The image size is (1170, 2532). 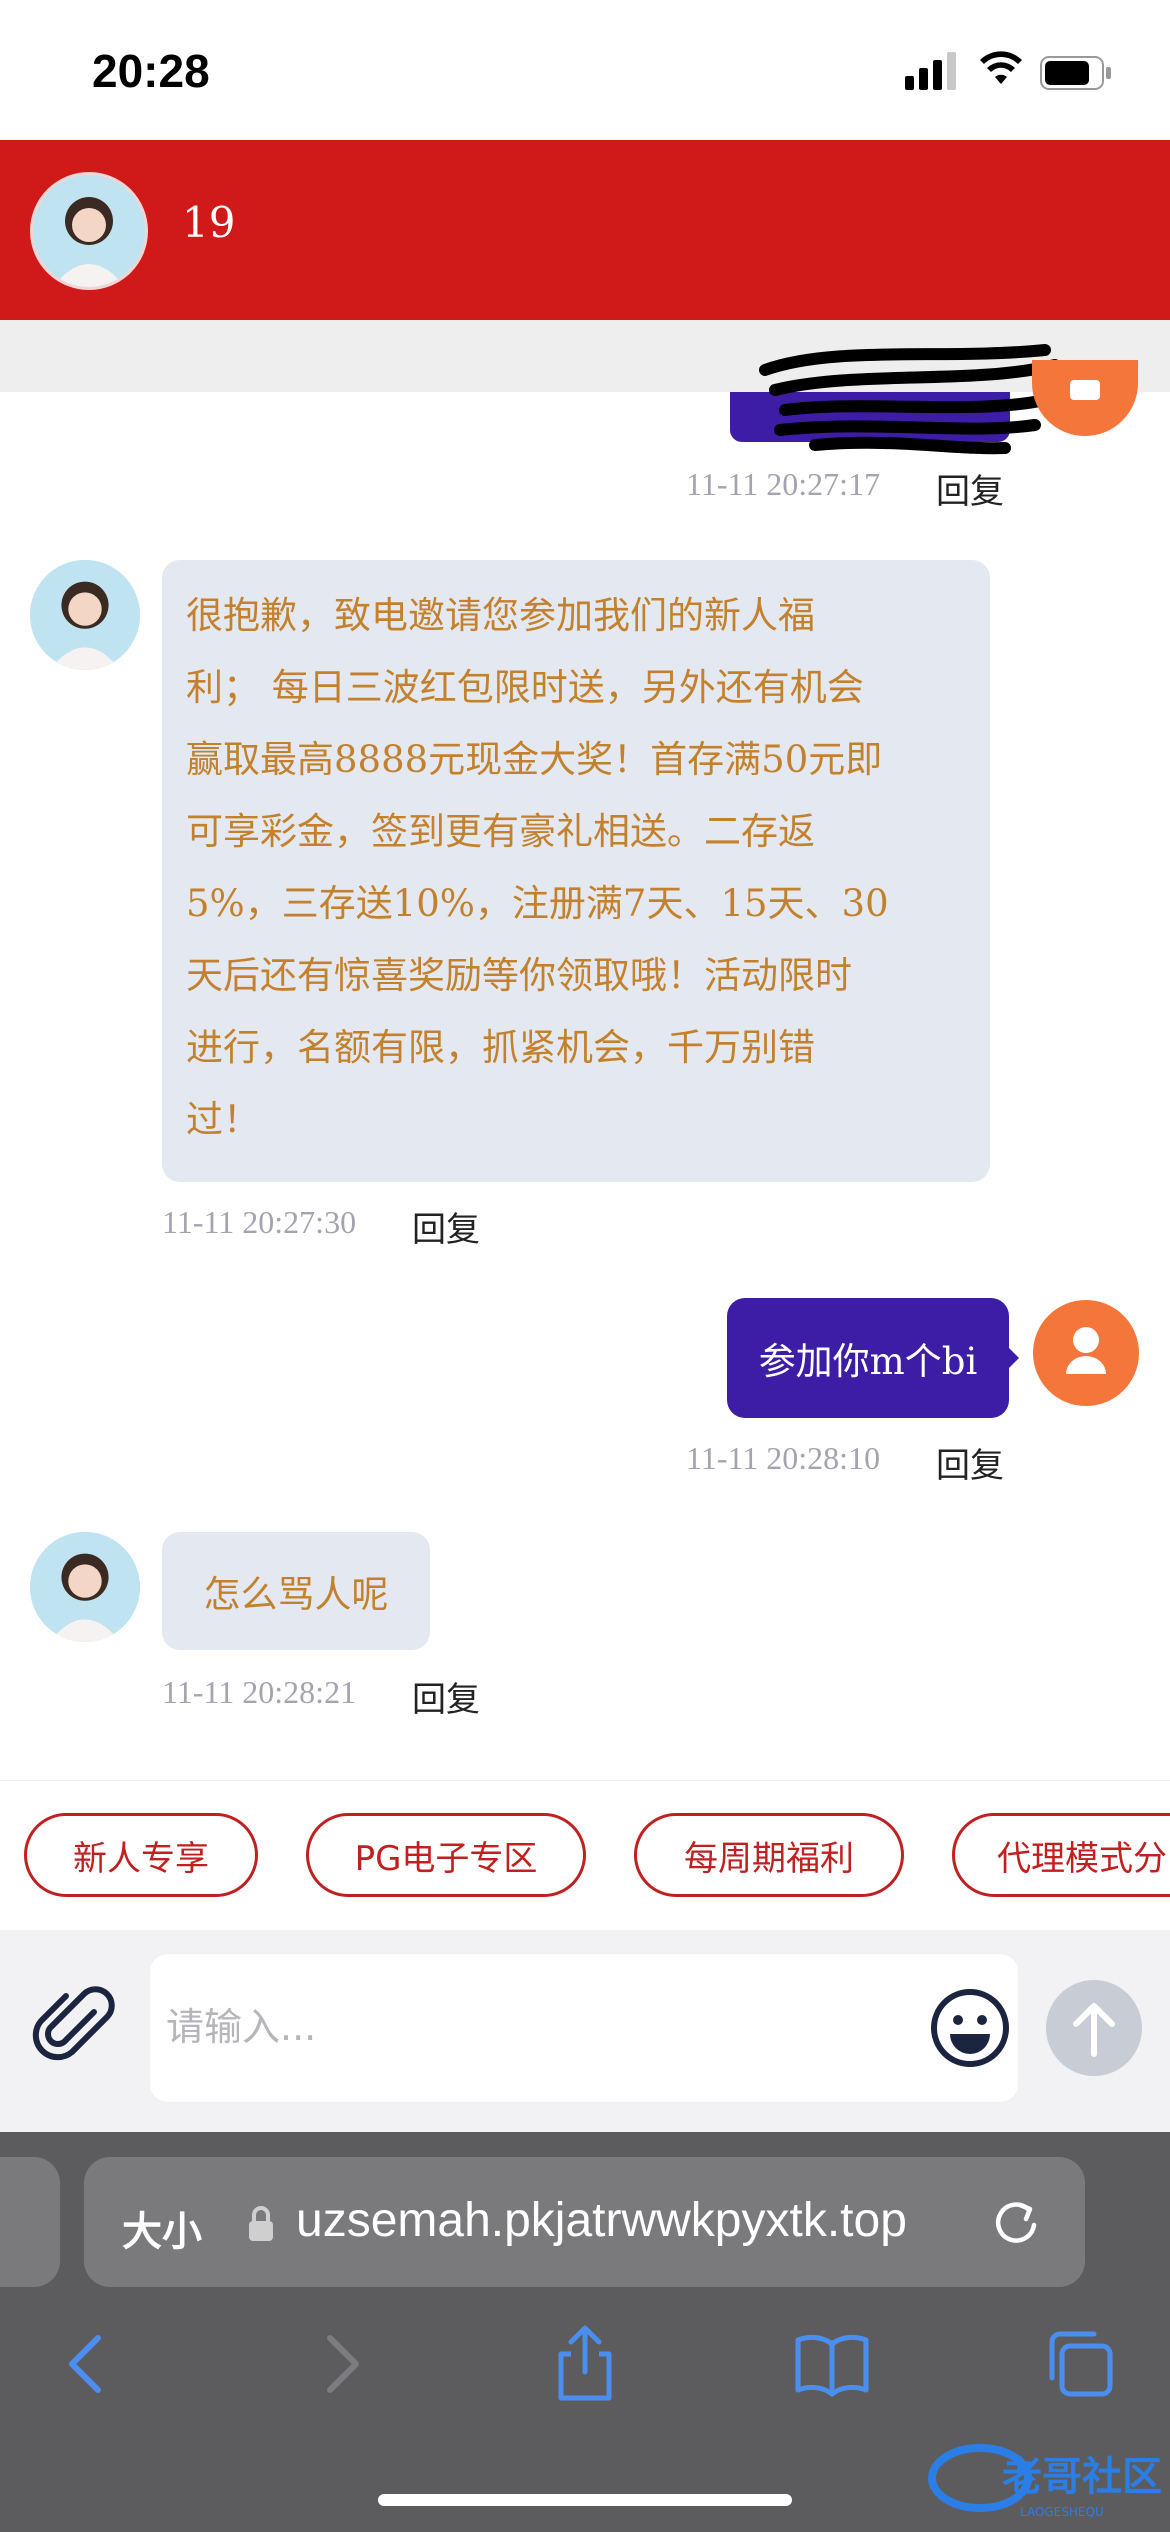 What do you see at coordinates (769, 1855) in the screenshot?
I see `chip-weekly-benefits: 每周期福利` at bounding box center [769, 1855].